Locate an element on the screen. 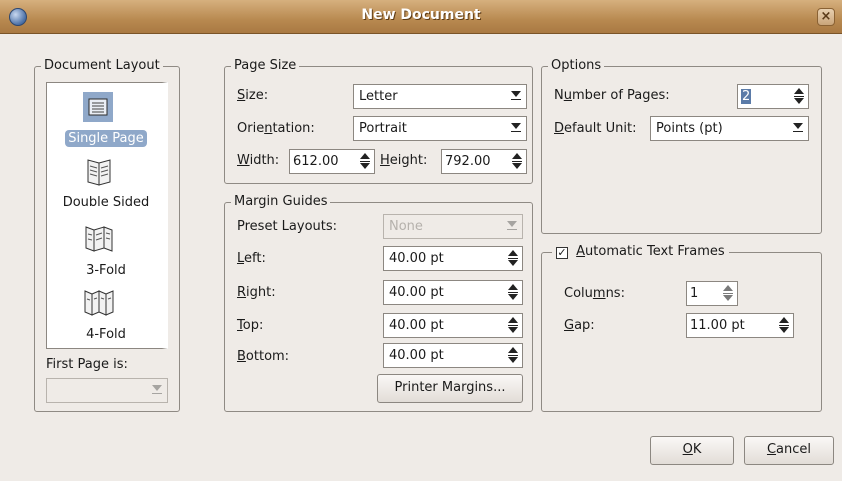 This screenshot has width=842, height=481. layout-item-double-sided: Double Sided is located at coordinates (106, 186).